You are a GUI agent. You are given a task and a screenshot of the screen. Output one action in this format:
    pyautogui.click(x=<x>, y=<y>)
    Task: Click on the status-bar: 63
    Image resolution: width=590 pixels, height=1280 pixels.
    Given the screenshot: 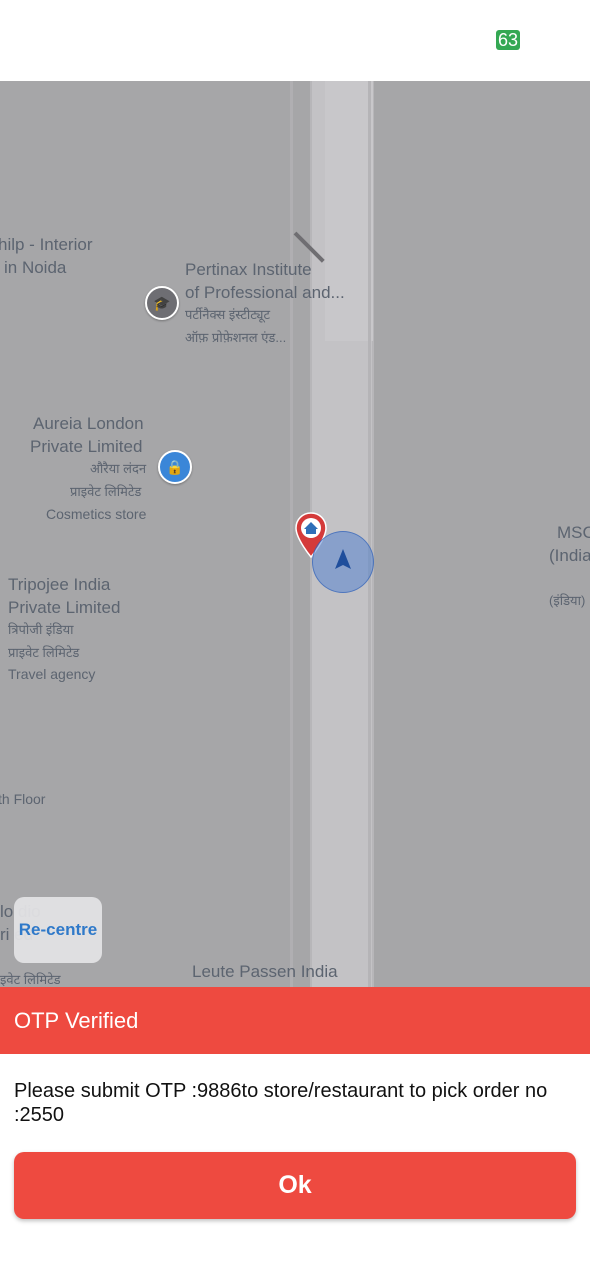 What is the action you would take?
    pyautogui.click(x=295, y=40)
    